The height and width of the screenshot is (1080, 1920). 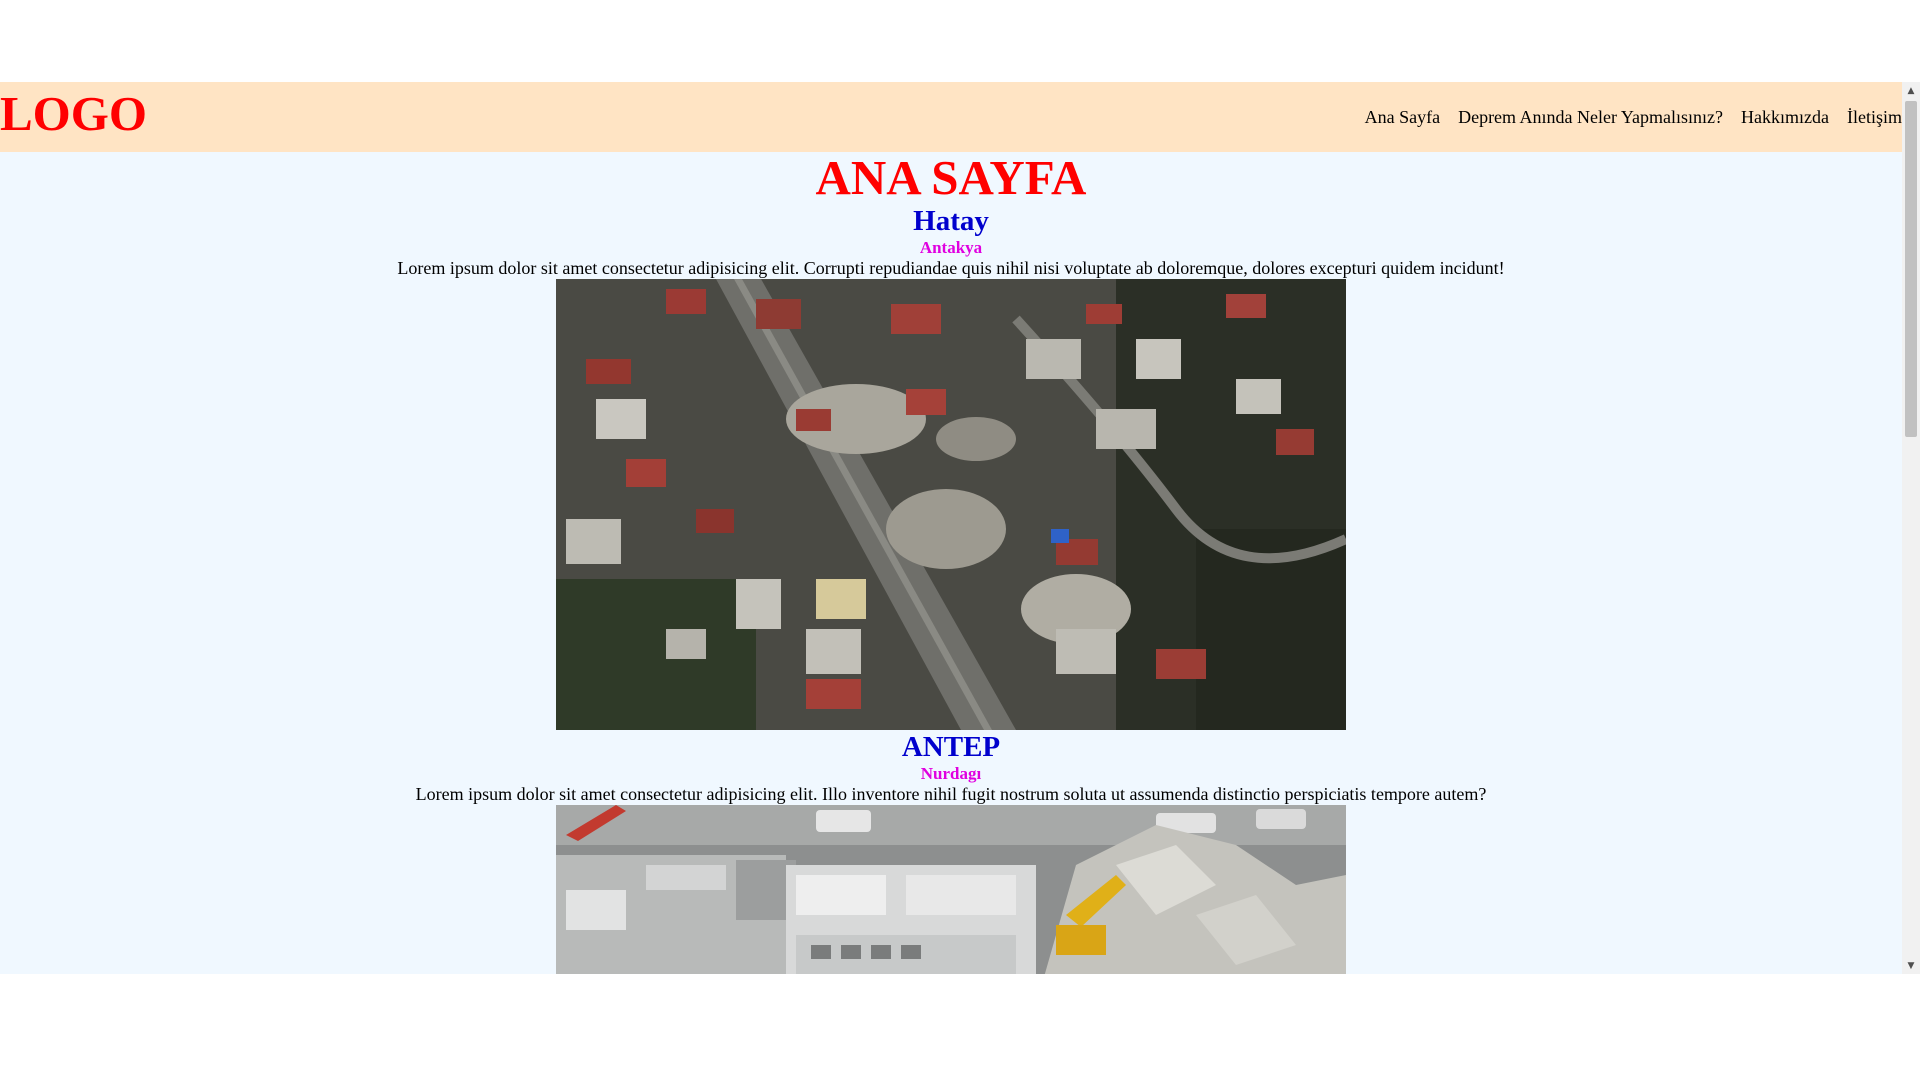 I want to click on nav-link-deprem: Deprem Anında Neler Yapmalısınız?, so click(x=1590, y=117).